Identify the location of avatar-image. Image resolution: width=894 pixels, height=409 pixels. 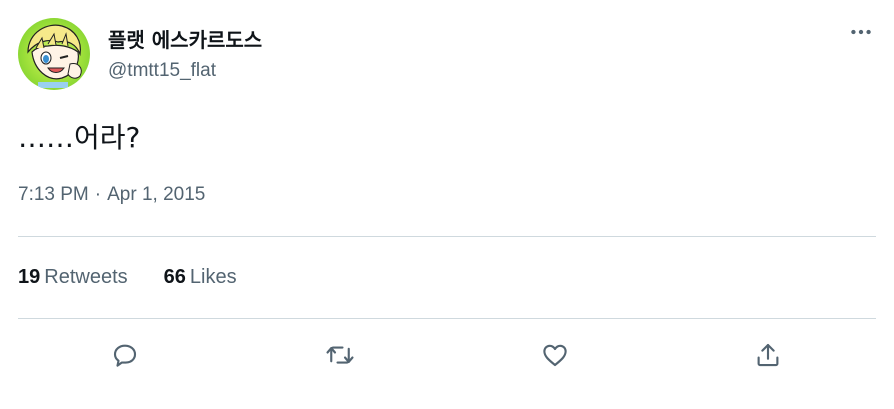
(54, 56).